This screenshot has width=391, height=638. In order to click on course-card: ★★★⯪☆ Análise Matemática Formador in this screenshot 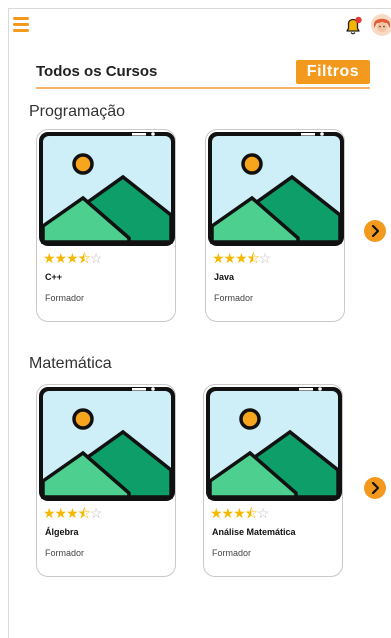, I will do `click(273, 480)`.